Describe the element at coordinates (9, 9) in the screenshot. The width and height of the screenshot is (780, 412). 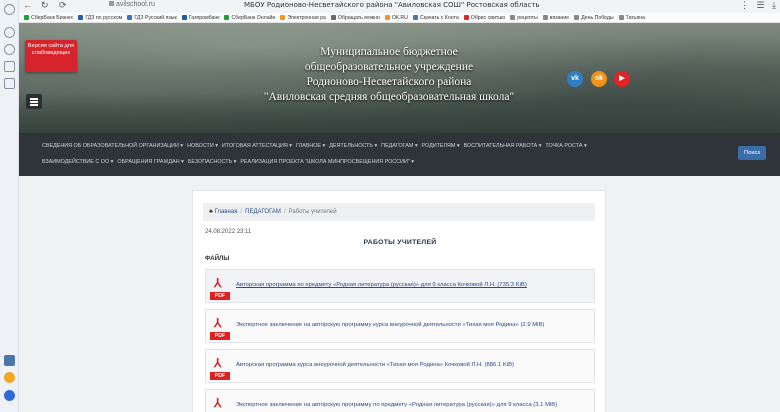
I see `yandex-icon` at that location.